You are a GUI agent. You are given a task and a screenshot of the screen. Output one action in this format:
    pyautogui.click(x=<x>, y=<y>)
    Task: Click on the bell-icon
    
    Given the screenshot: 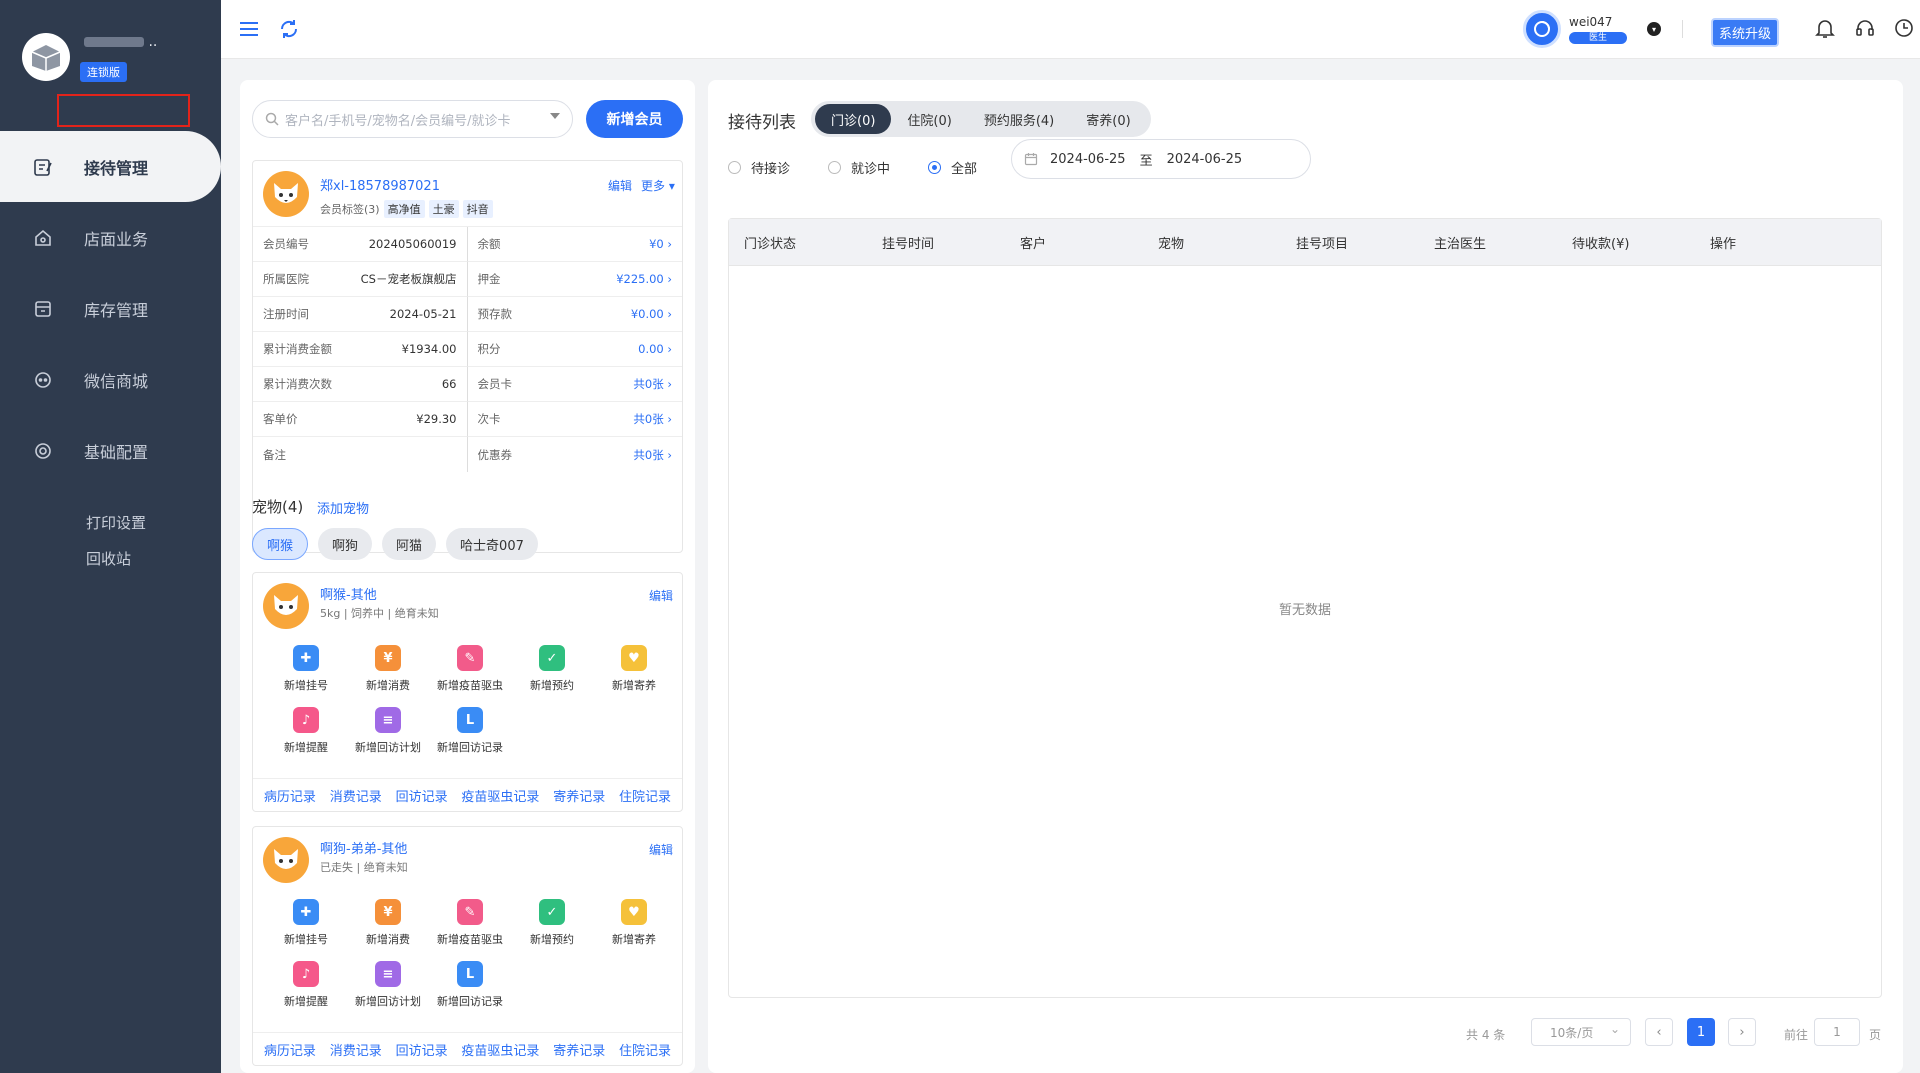 What is the action you would take?
    pyautogui.click(x=1826, y=29)
    